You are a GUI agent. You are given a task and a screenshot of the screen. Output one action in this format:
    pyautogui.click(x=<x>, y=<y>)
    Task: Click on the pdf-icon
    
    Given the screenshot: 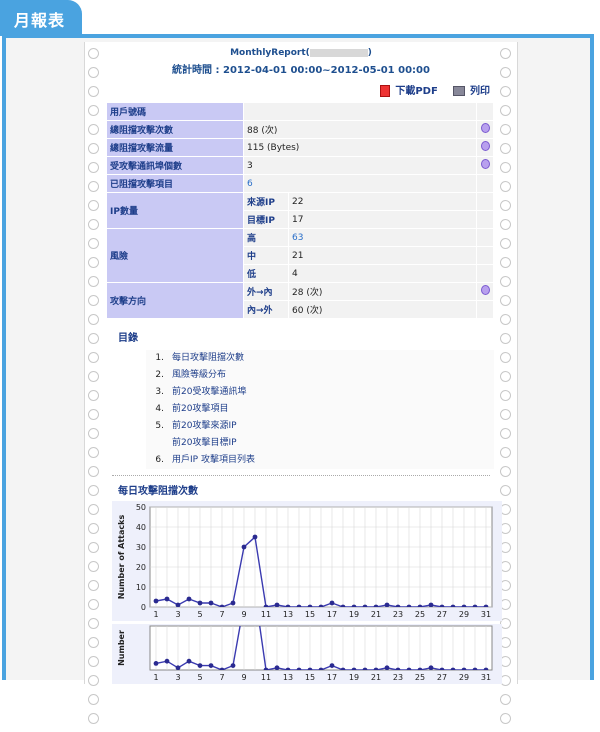 What is the action you would take?
    pyautogui.click(x=385, y=91)
    